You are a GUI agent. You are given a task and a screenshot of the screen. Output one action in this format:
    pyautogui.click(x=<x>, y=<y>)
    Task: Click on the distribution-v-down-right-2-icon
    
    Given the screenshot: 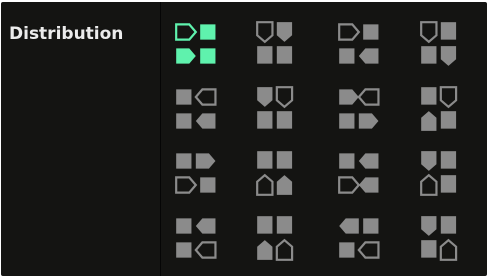 What is the action you would take?
    pyautogui.click(x=439, y=108)
    